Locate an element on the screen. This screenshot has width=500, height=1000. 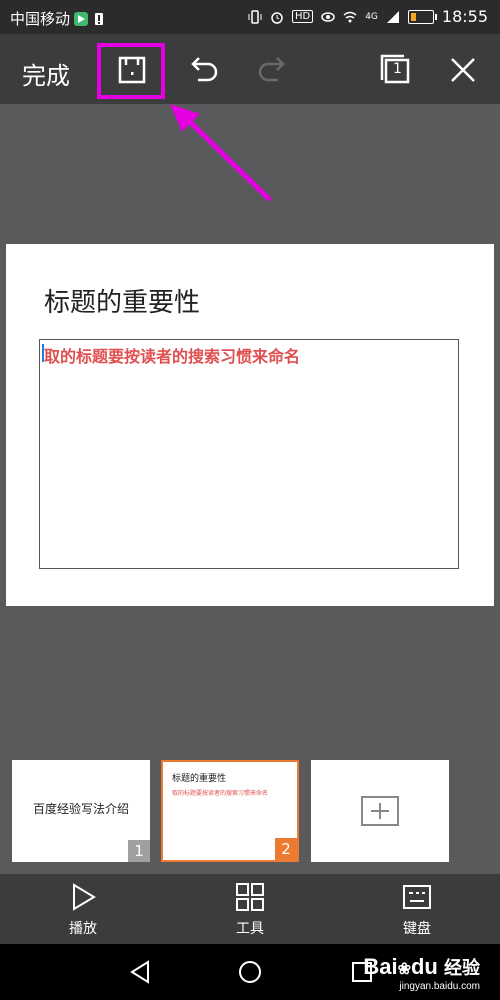
plus-icon is located at coordinates (380, 811).